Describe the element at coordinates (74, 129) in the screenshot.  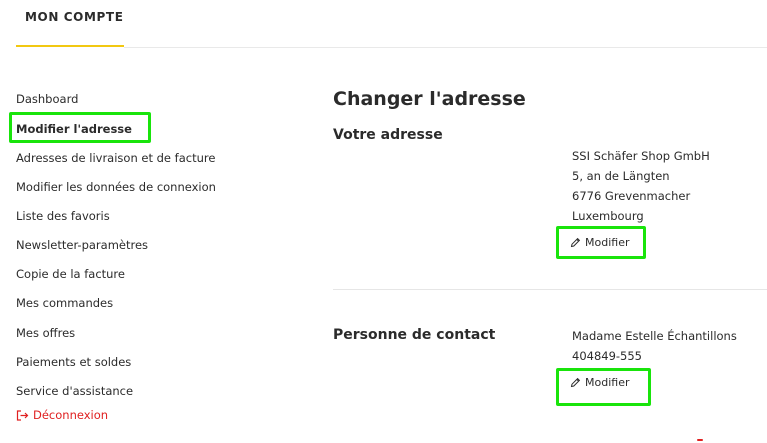
I see `sidebar-item-modifier-adresse: Modifier l'adresse` at that location.